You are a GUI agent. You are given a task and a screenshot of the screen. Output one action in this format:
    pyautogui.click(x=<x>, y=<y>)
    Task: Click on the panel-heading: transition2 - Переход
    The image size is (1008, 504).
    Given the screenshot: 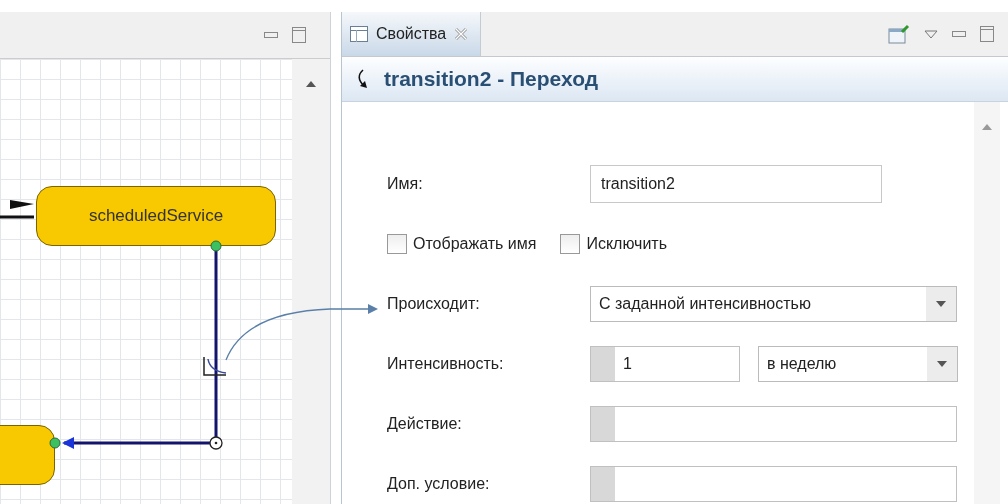 What is the action you would take?
    pyautogui.click(x=491, y=79)
    